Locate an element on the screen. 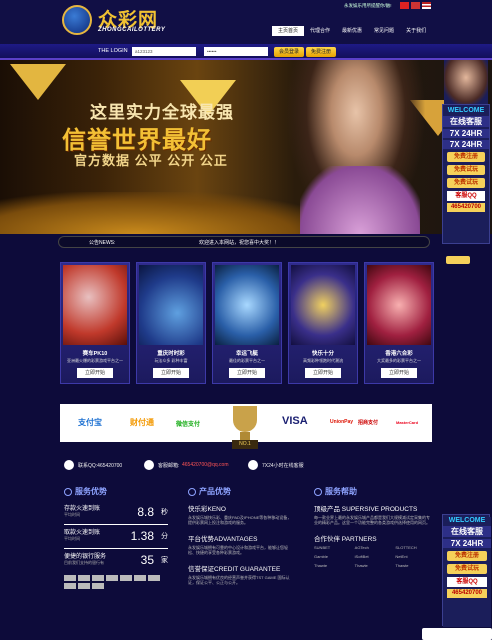 This screenshot has height=640, width=492. bottom-toolbar is located at coordinates (457, 634).